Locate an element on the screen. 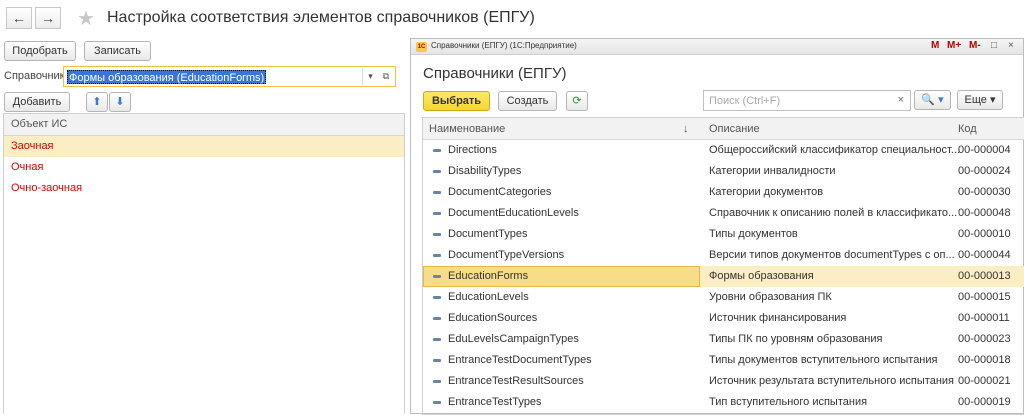 This screenshot has height=415, width=1024. row-description: Типы документов is located at coordinates (753, 234).